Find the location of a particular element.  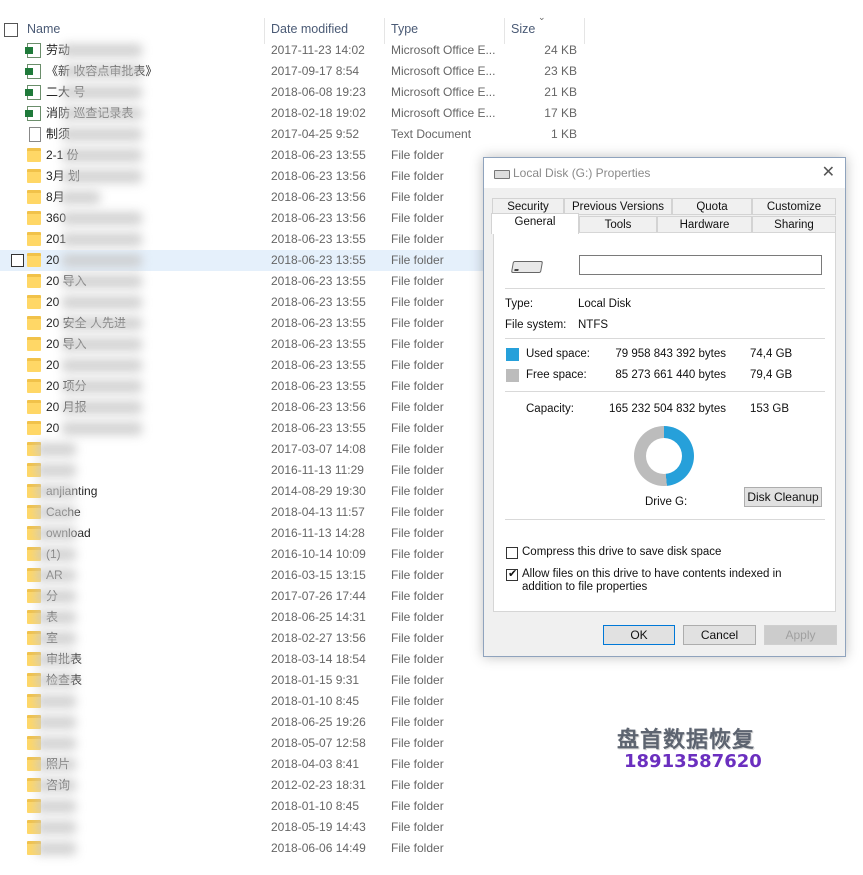

table-row: 2018-05-19 14:43 File folder is located at coordinates (295, 827).